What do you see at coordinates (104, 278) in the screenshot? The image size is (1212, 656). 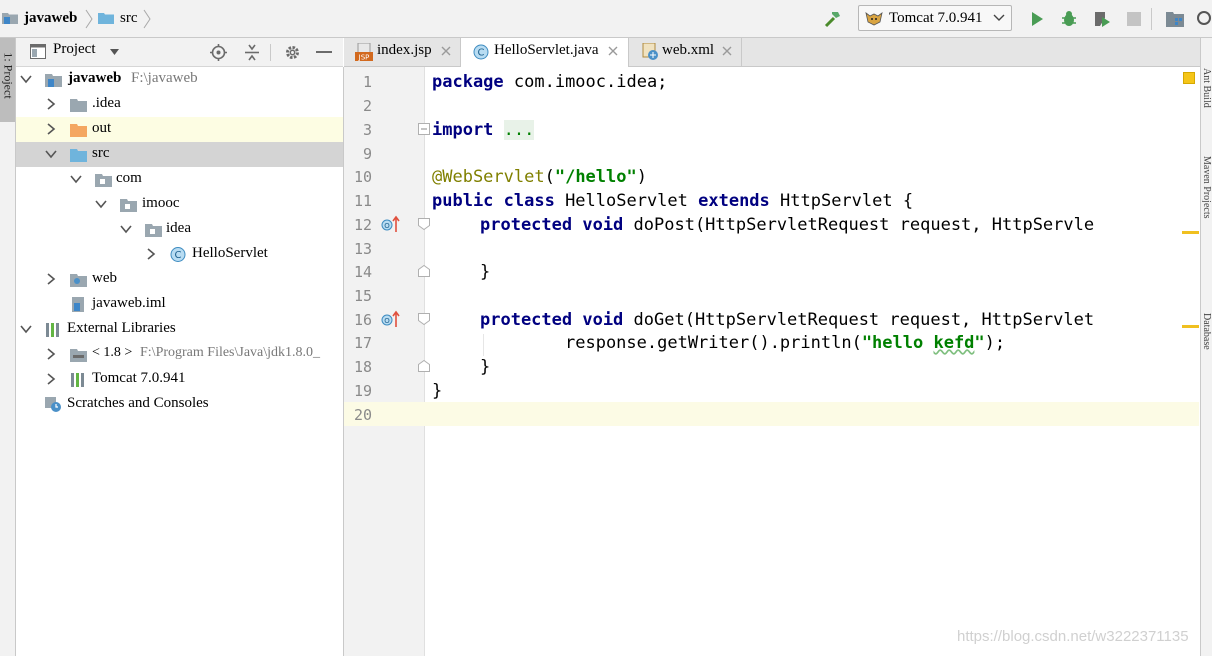 I see `tree-item-label: web` at bounding box center [104, 278].